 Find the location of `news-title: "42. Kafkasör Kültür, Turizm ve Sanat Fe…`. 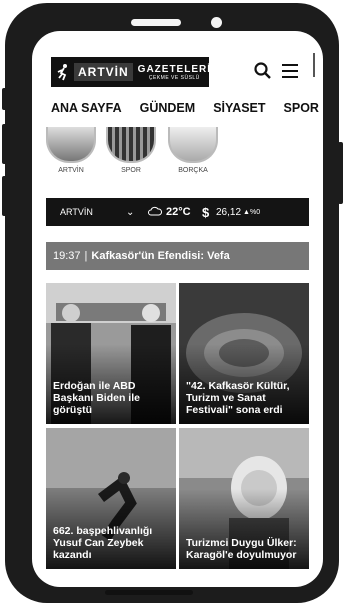

news-title: "42. Kafkasör Kültür, Turizm ve Sanat Fe… is located at coordinates (238, 398).